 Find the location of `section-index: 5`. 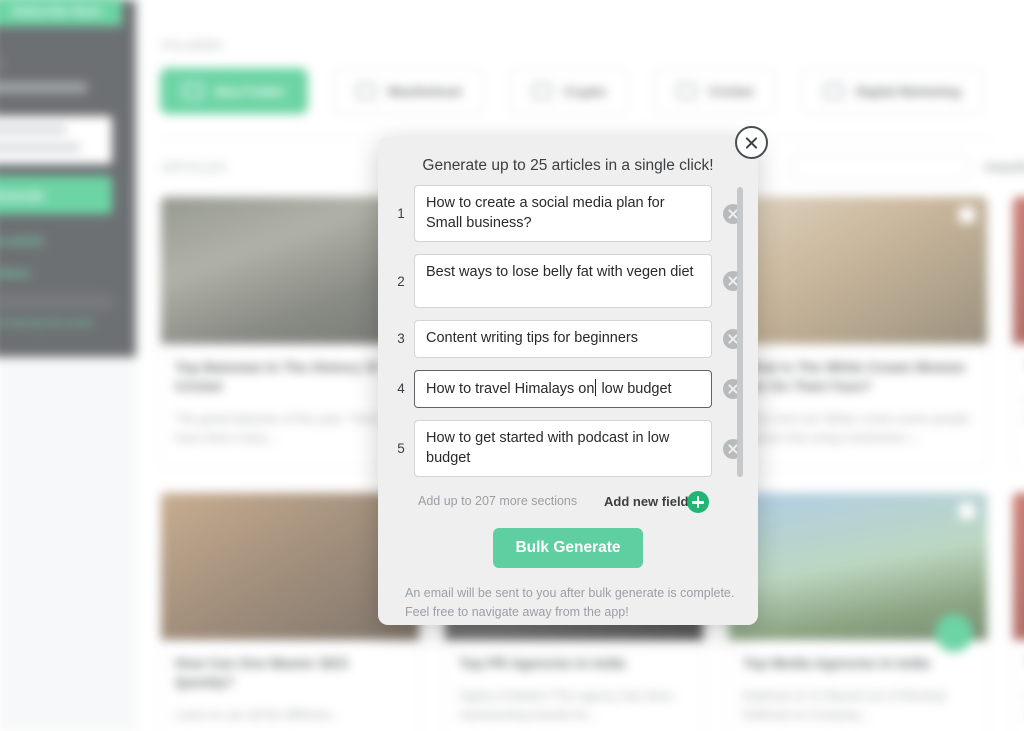

section-index: 5 is located at coordinates (401, 449).